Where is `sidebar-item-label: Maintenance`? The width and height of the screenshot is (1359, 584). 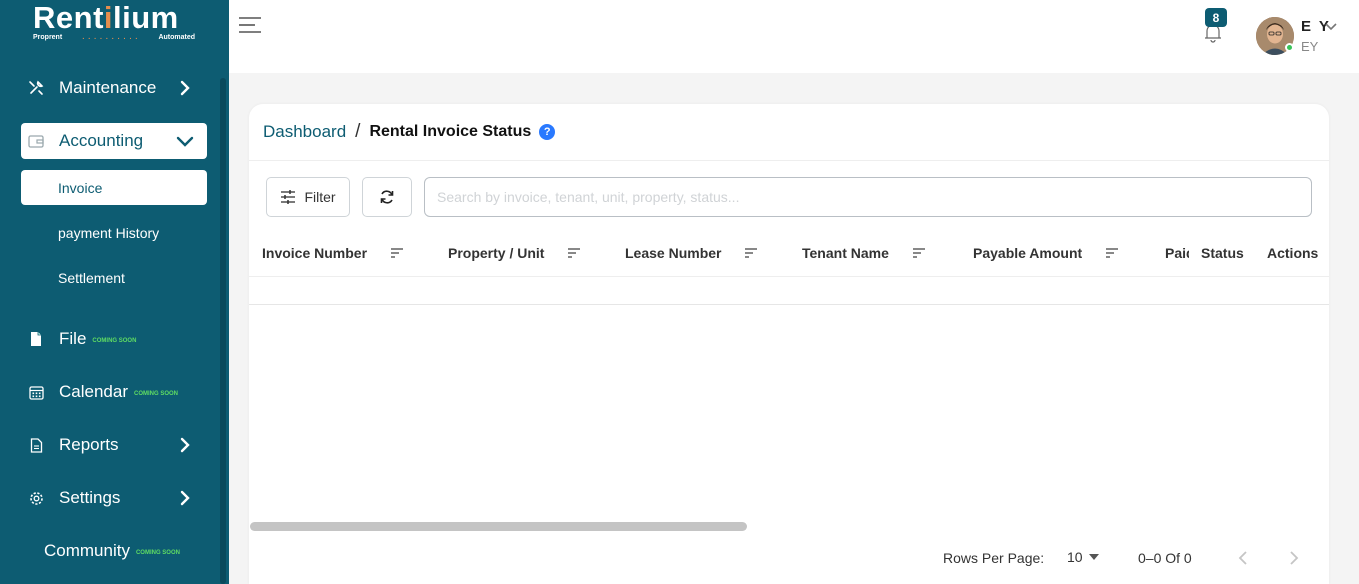 sidebar-item-label: Maintenance is located at coordinates (108, 87).